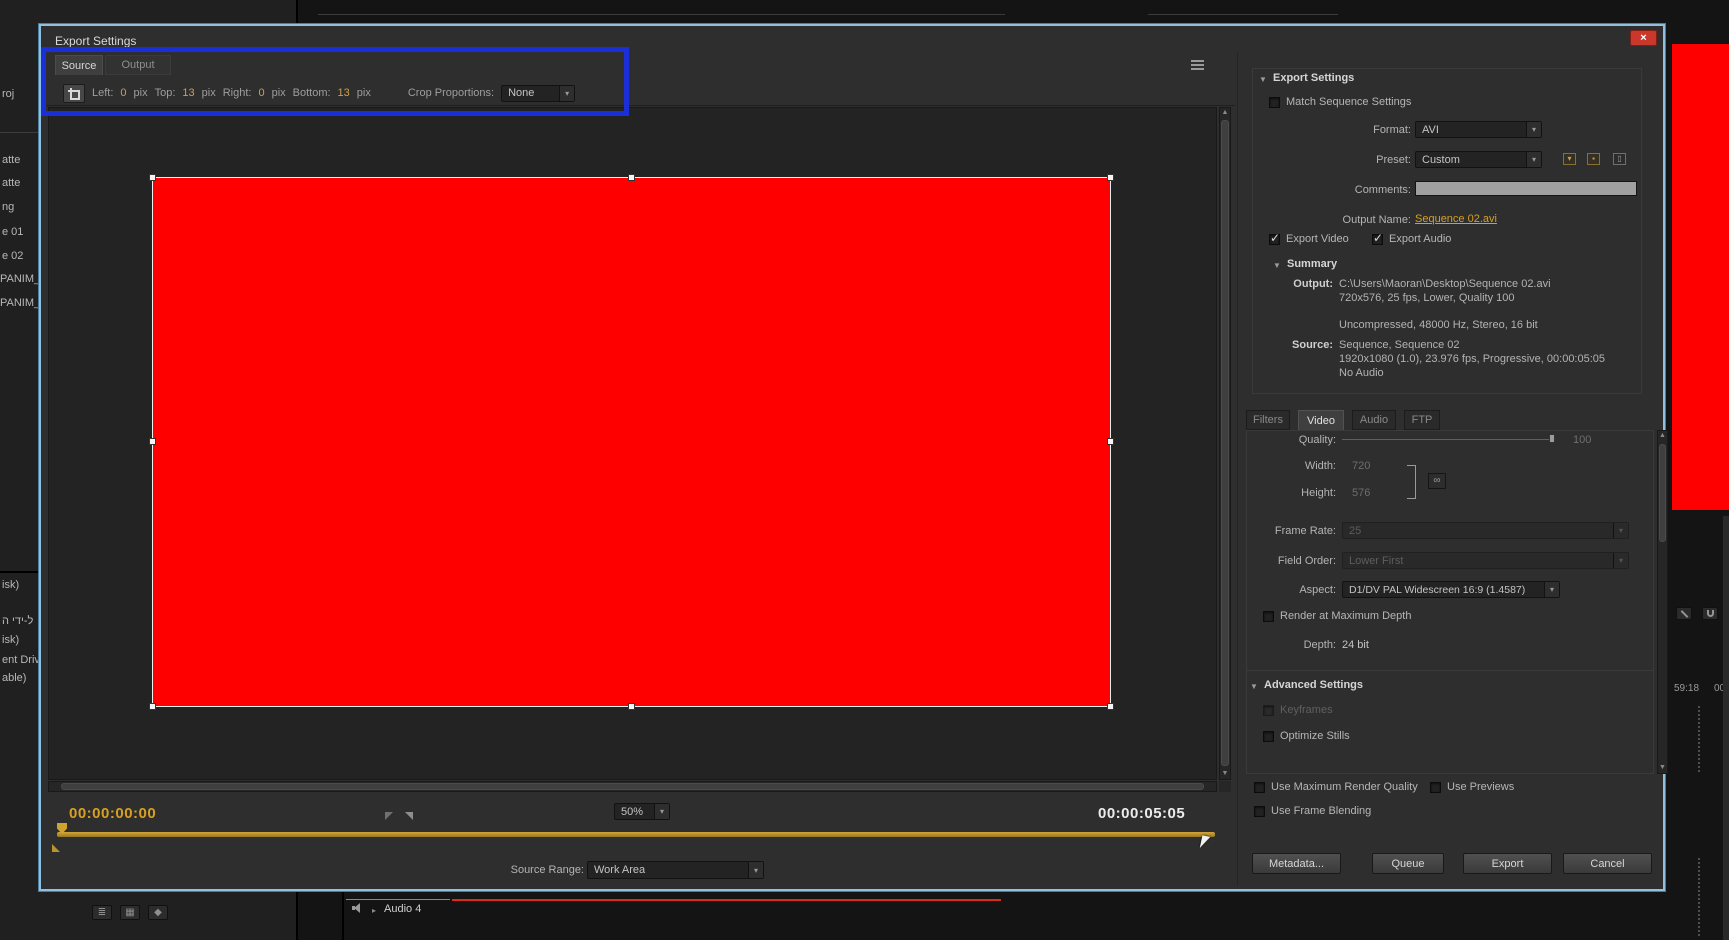 The image size is (1729, 940). What do you see at coordinates (12, 232) in the screenshot?
I see `project-item: e 01` at bounding box center [12, 232].